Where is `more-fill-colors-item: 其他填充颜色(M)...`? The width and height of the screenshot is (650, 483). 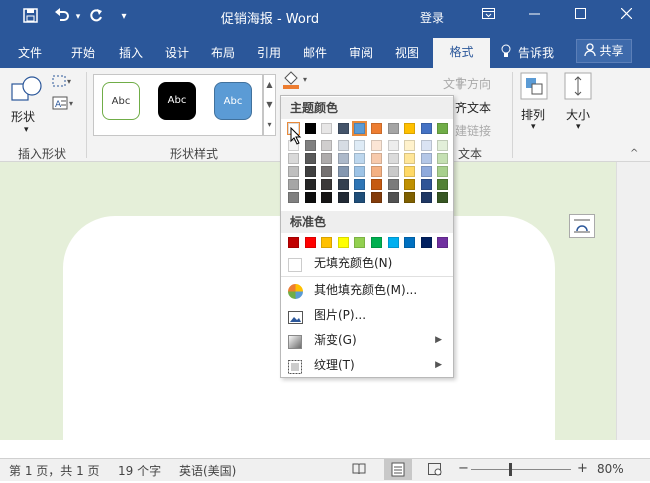
more-fill-colors-item: 其他填充颜色(M)... is located at coordinates (367, 290).